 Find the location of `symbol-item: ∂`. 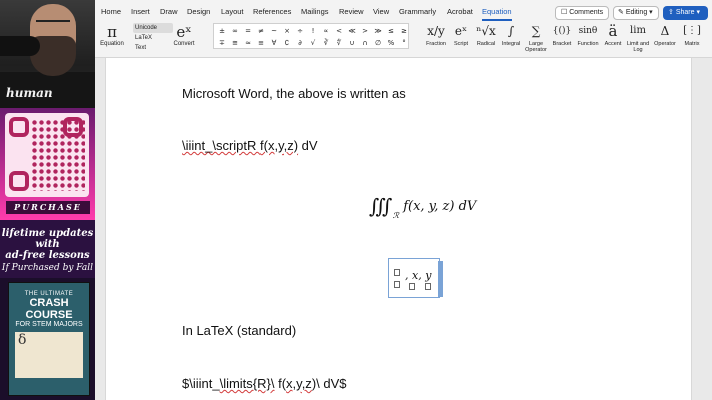

symbol-item: ∂ is located at coordinates (300, 43).